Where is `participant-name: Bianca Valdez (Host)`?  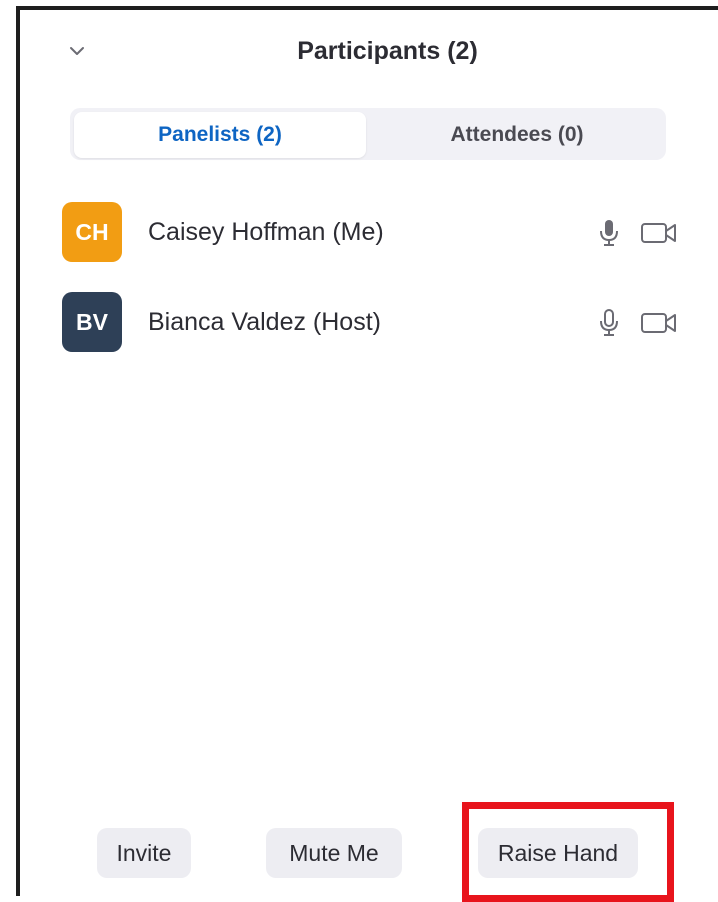 participant-name: Bianca Valdez (Host) is located at coordinates (264, 322).